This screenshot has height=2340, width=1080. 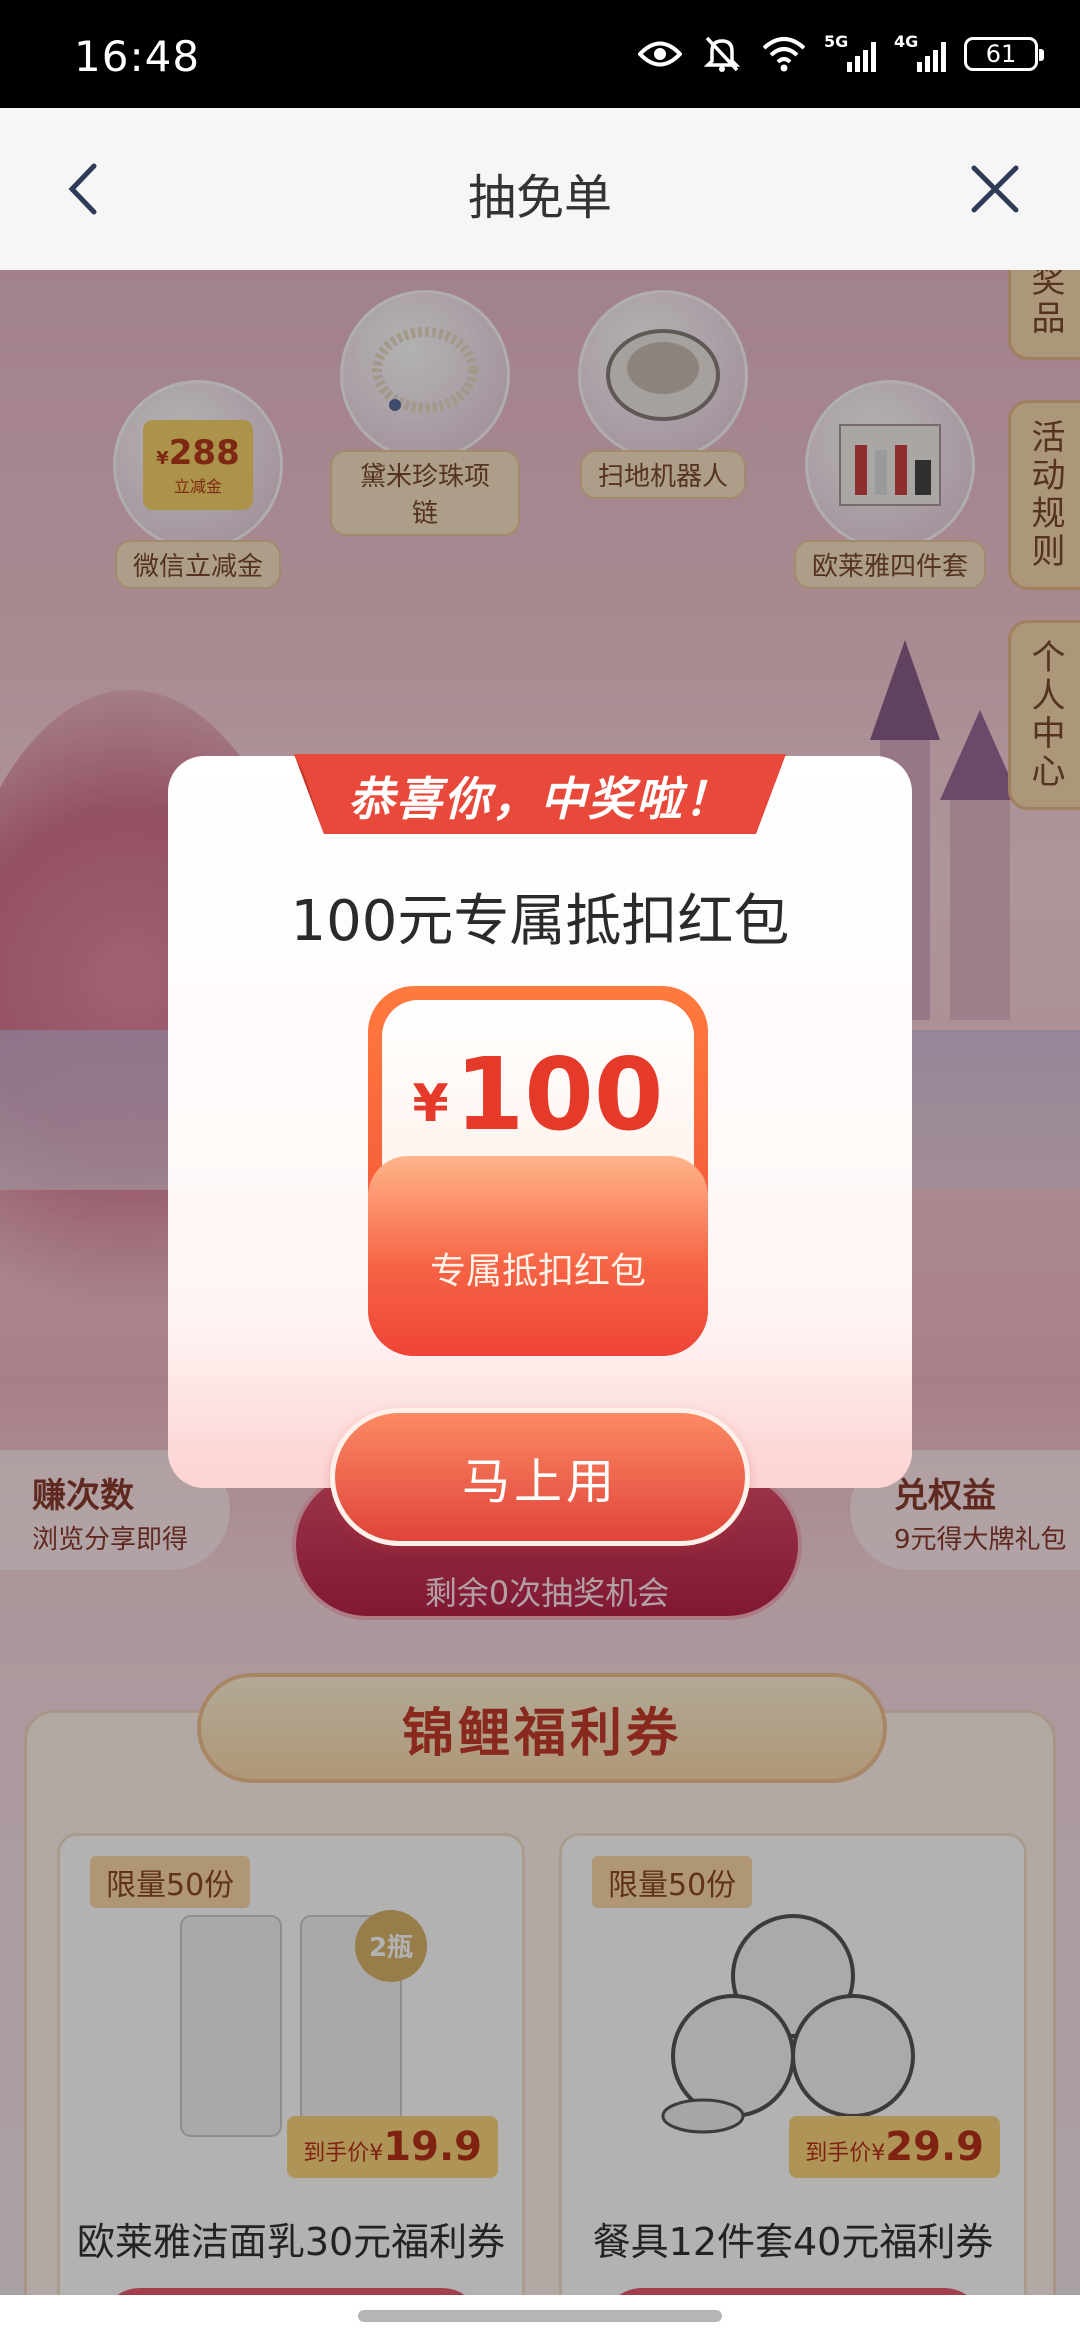 I want to click on home-indicator, so click(x=540, y=2316).